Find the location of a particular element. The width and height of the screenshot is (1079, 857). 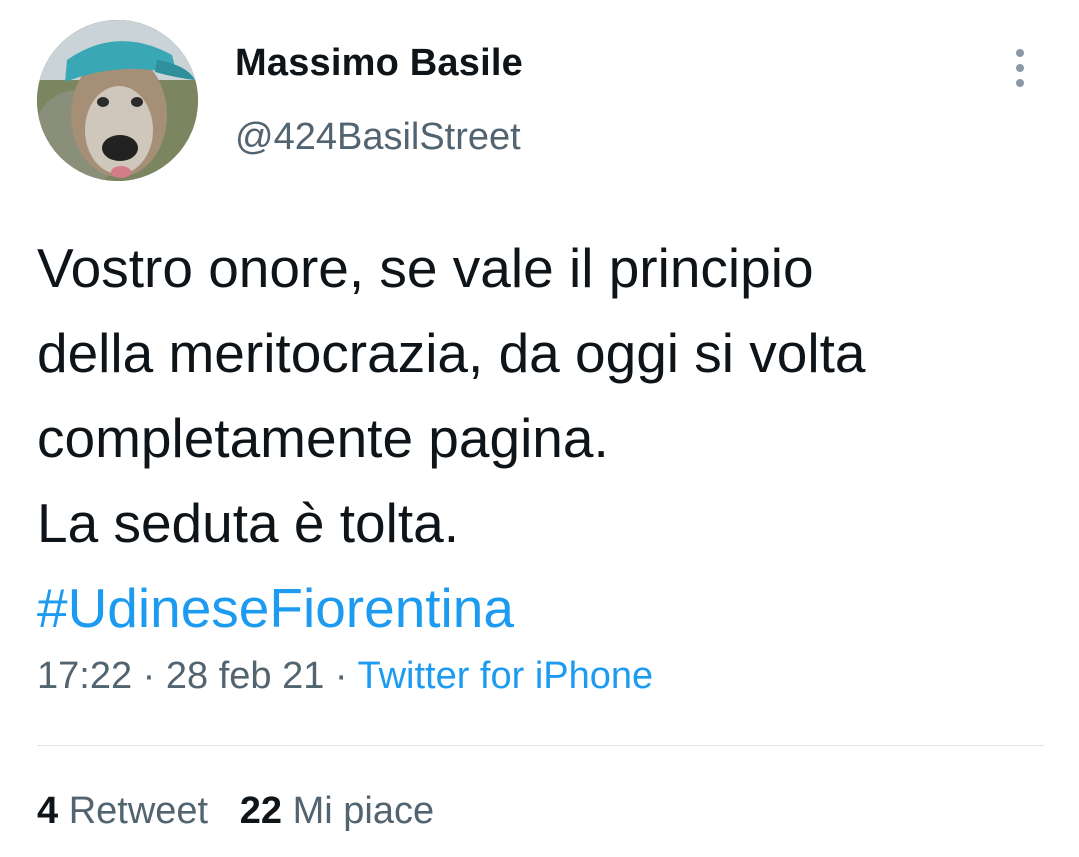

tweet-meta: 17:22 · 28 feb 21 · Twitter for iPhone is located at coordinates (345, 676).